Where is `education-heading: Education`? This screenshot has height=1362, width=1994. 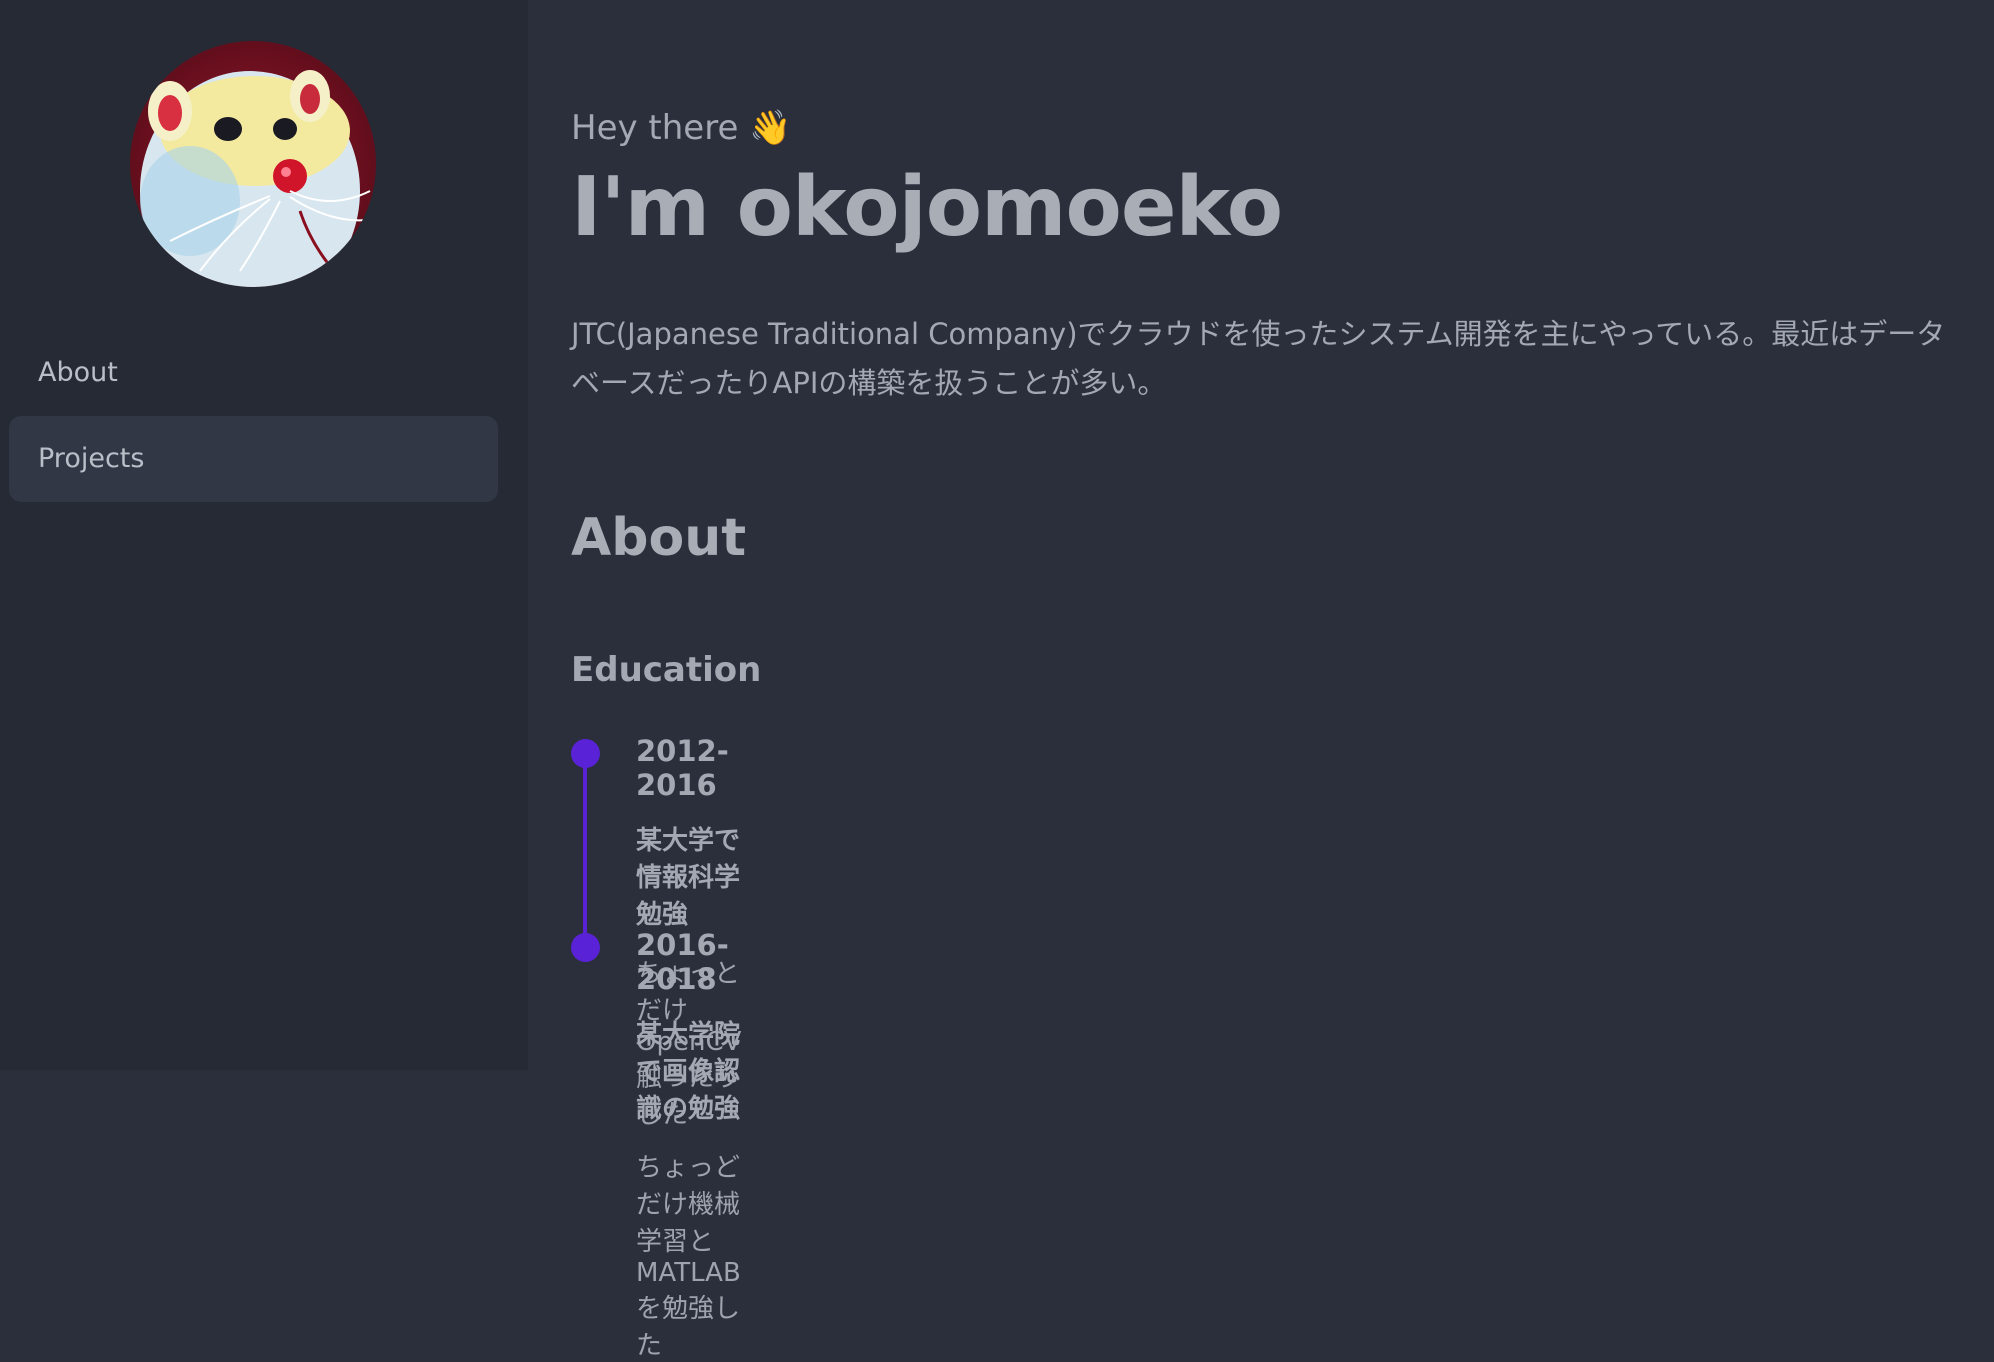 education-heading: Education is located at coordinates (666, 670).